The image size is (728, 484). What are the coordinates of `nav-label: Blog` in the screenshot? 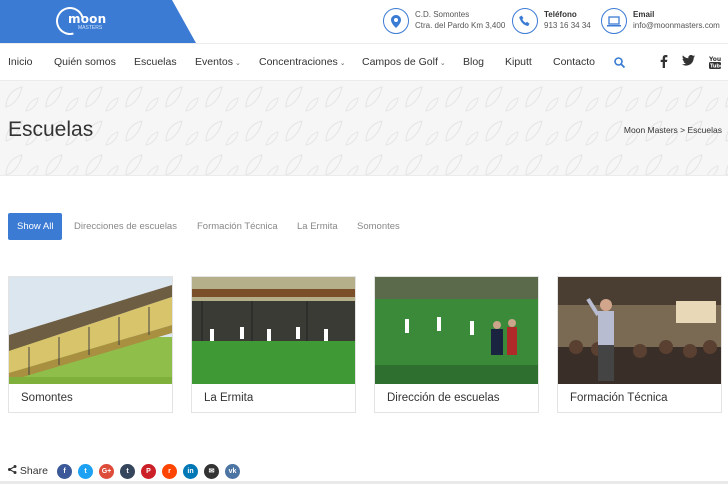 It's located at (474, 62).